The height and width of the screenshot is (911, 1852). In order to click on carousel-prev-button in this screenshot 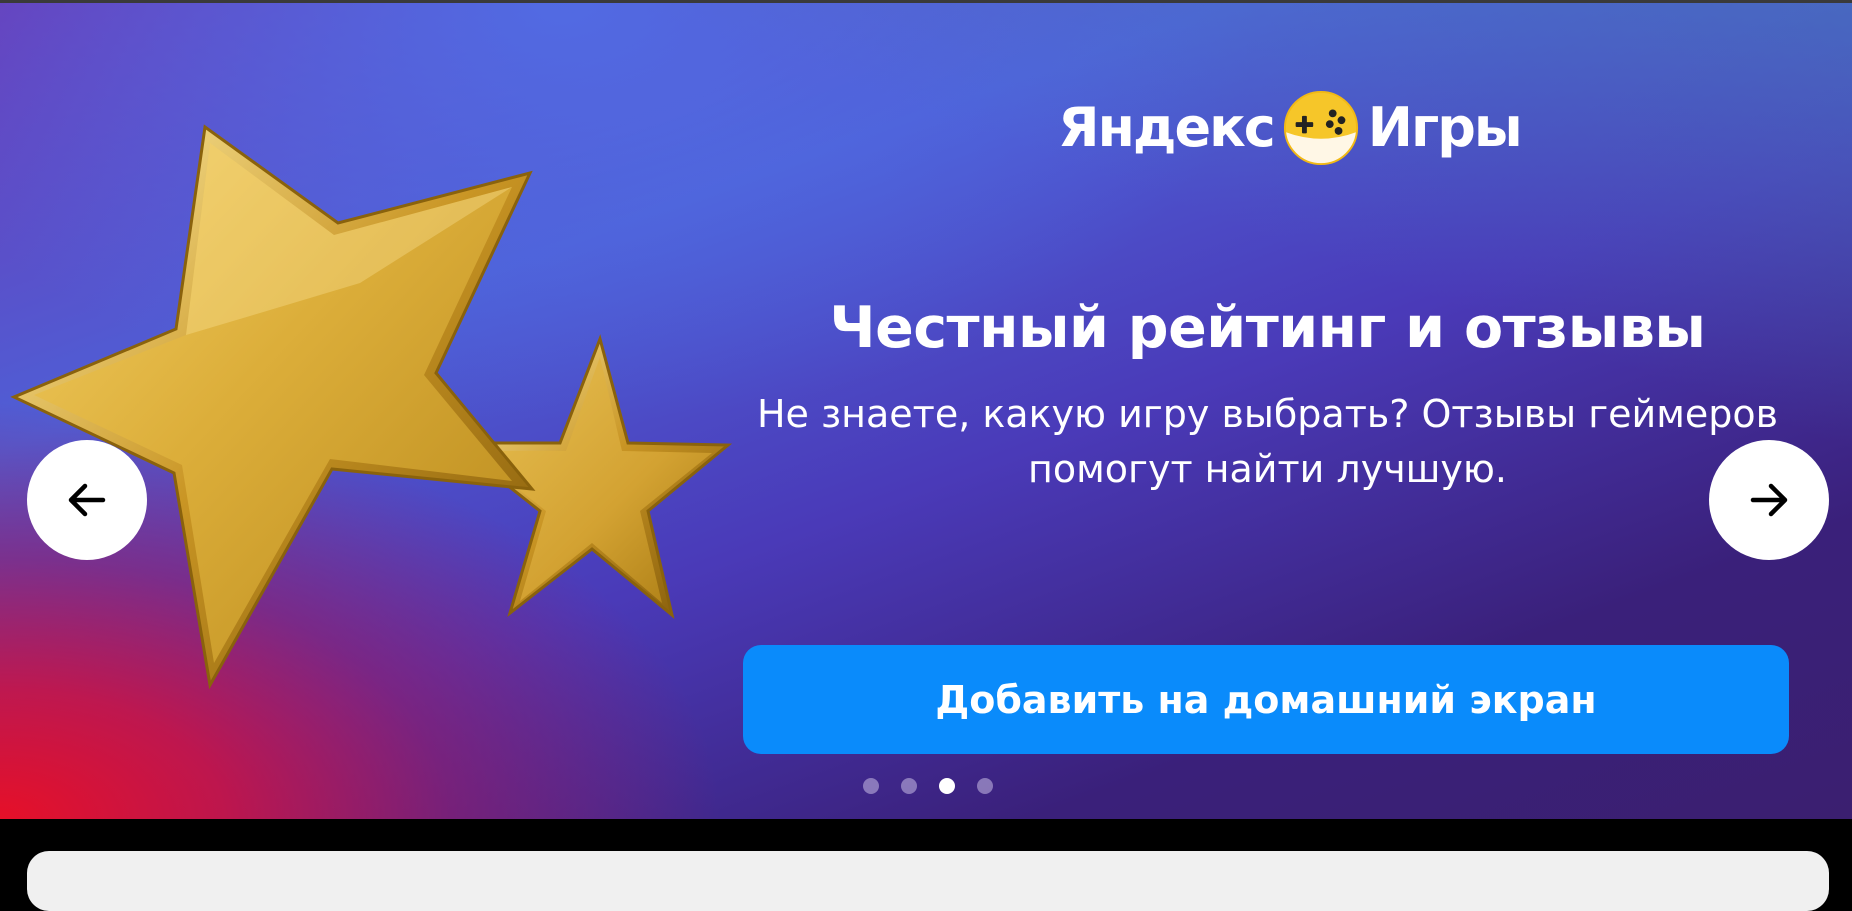, I will do `click(87, 500)`.